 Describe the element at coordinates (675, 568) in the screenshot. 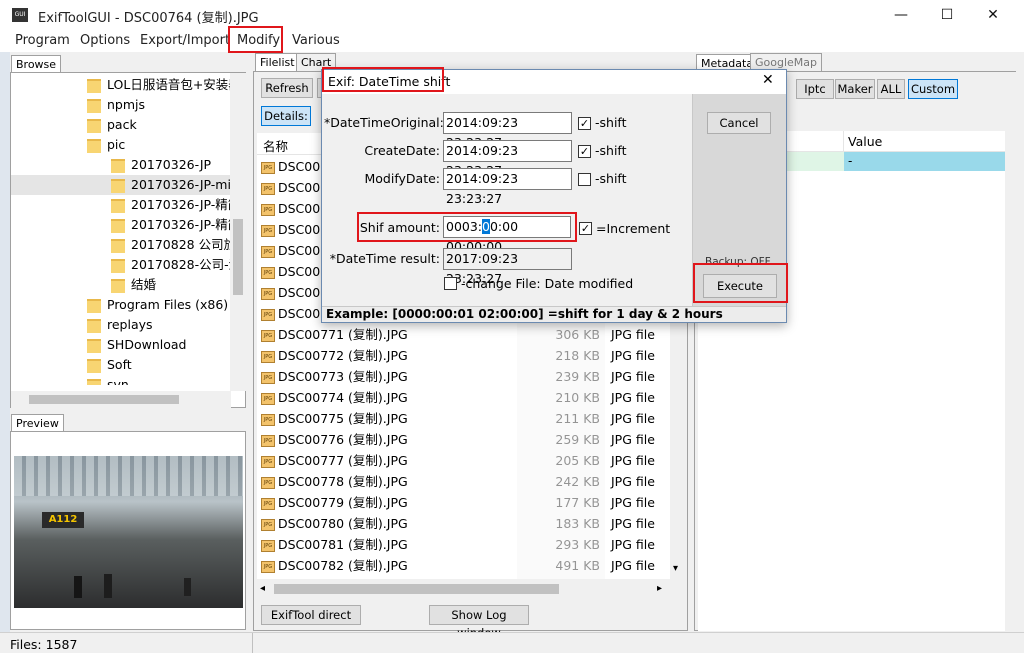

I see `scroll-down-arrow-icon: ▾` at that location.